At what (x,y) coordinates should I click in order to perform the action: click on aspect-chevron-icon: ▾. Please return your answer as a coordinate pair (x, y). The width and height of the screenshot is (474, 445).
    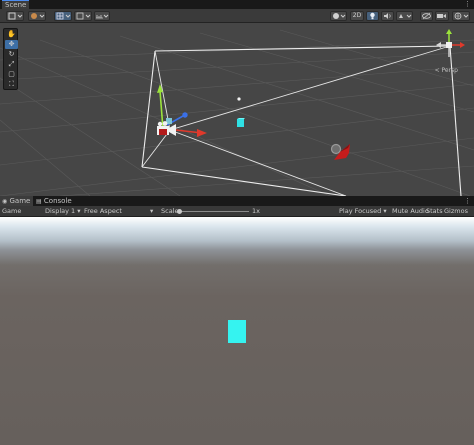
    Looking at the image, I should click on (151, 211).